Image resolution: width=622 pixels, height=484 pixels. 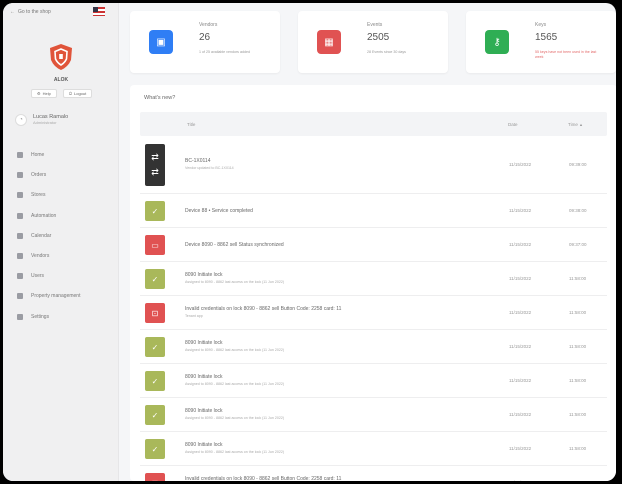 What do you see at coordinates (155, 477) in the screenshot?
I see `lock-icon: ⊡` at bounding box center [155, 477].